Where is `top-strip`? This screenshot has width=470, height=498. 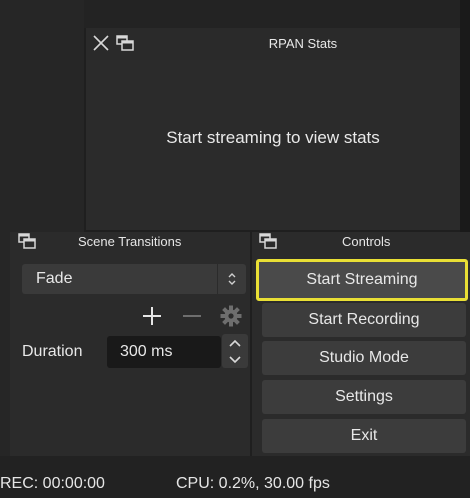
top-strip is located at coordinates (272, 14).